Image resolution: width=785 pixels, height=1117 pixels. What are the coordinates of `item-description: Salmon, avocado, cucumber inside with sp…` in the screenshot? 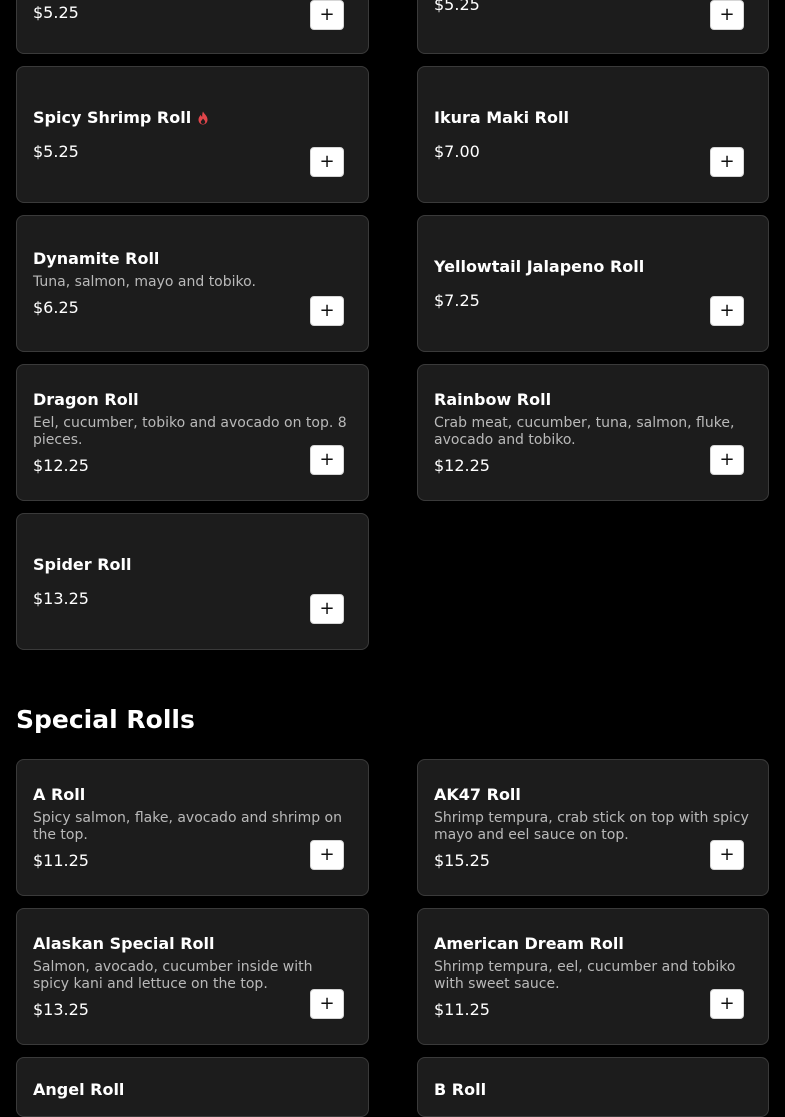 It's located at (173, 975).